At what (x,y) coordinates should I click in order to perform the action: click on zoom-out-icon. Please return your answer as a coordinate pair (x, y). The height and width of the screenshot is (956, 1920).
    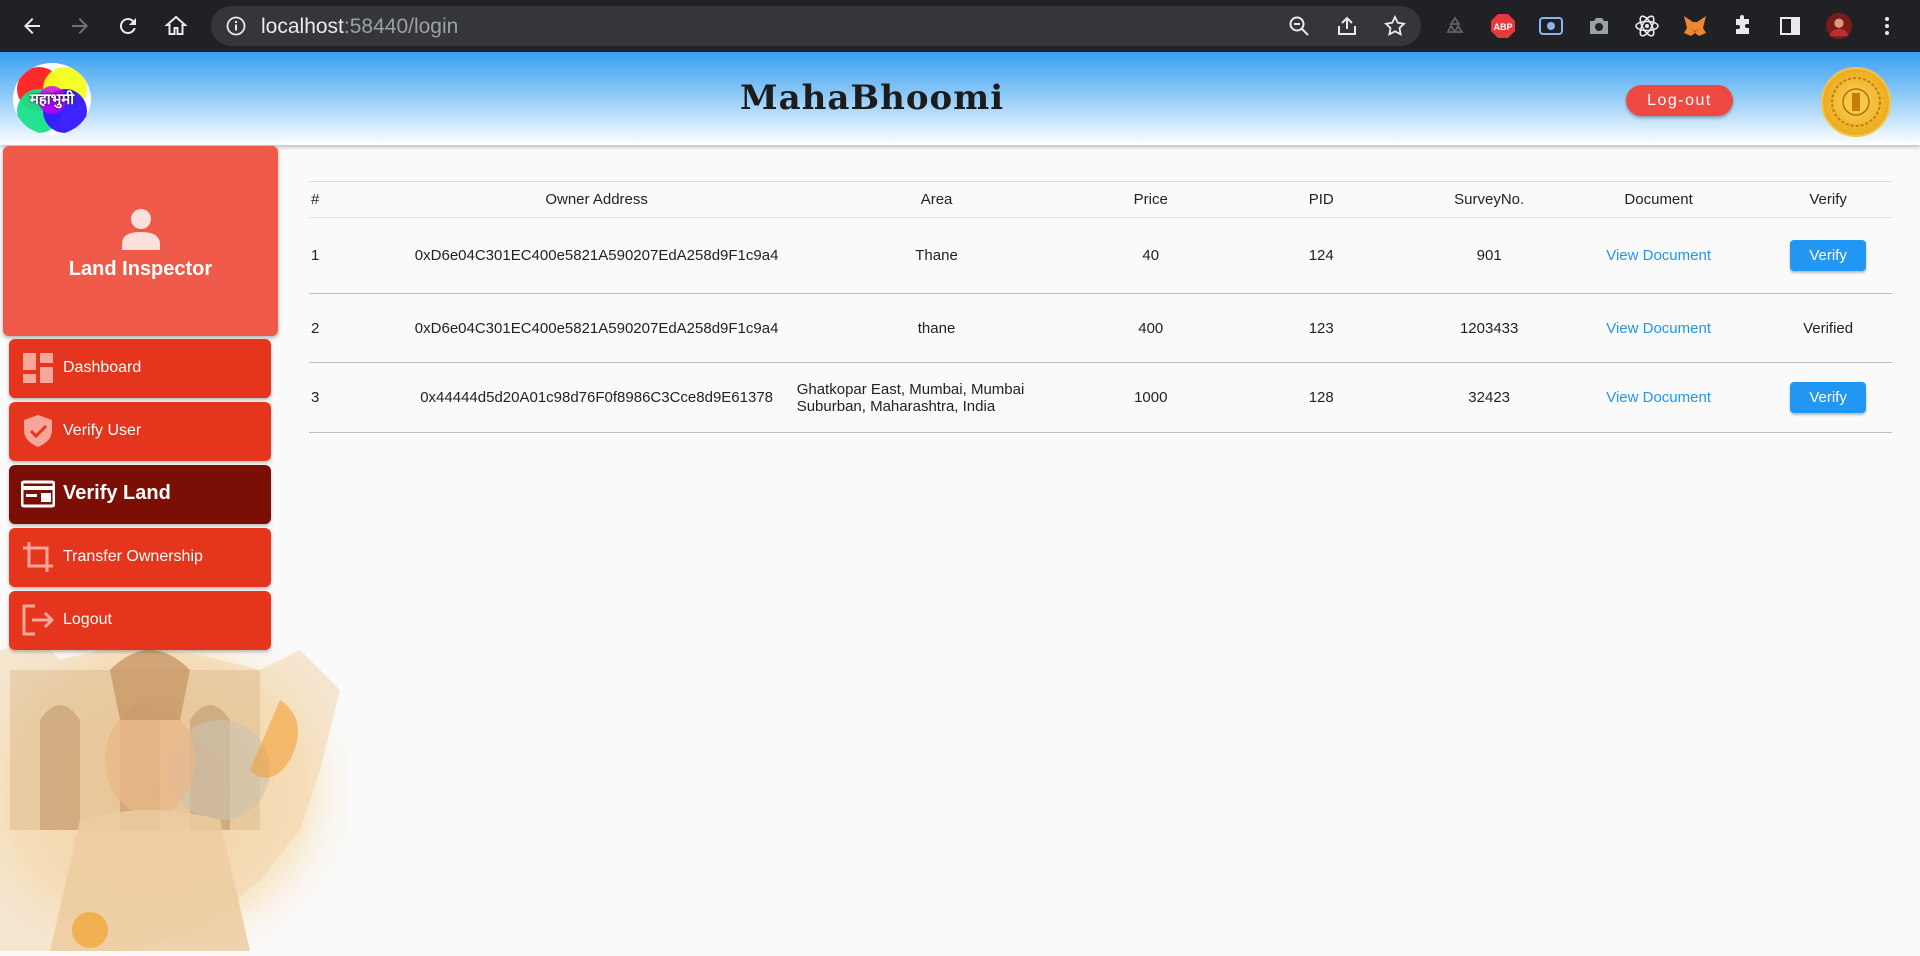
    Looking at the image, I should click on (1299, 26).